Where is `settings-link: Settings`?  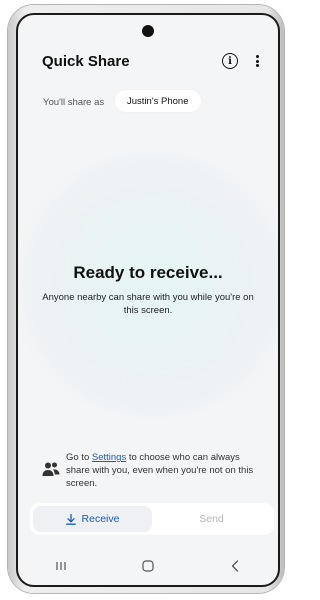 settings-link: Settings is located at coordinates (109, 457).